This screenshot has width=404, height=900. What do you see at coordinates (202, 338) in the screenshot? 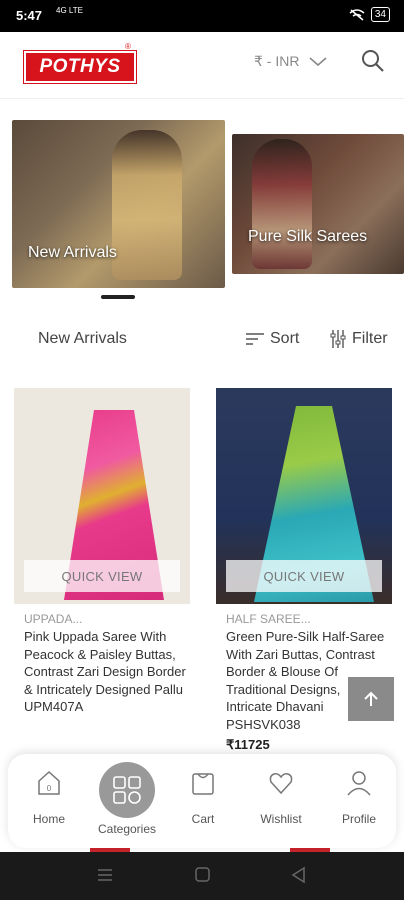
I see `listing-toolbar: New Arrivals Sort Filter` at bounding box center [202, 338].